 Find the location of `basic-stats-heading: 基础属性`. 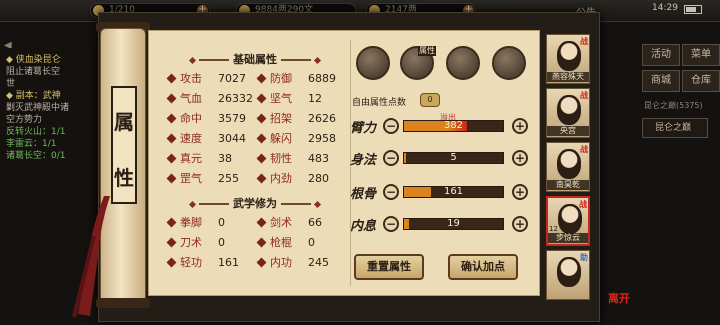

basic-stats-heading: 基础属性 is located at coordinates (255, 60).